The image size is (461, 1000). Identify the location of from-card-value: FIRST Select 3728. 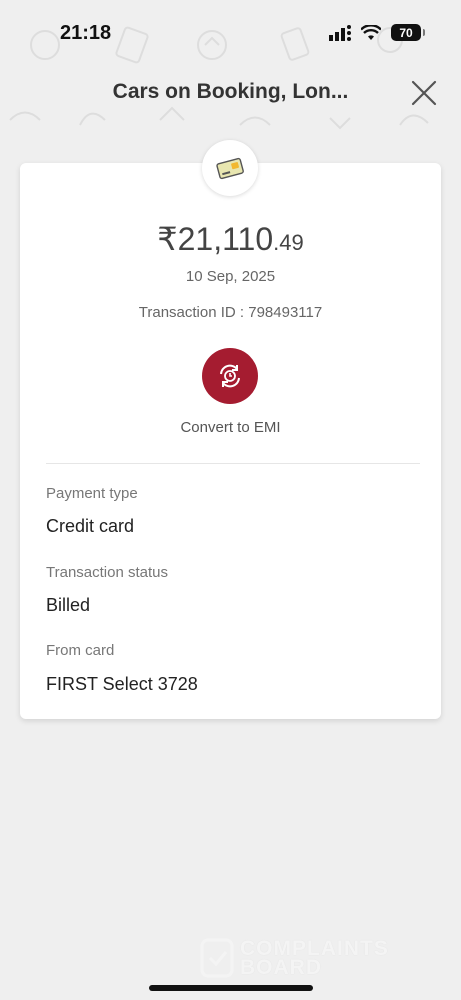
(122, 684).